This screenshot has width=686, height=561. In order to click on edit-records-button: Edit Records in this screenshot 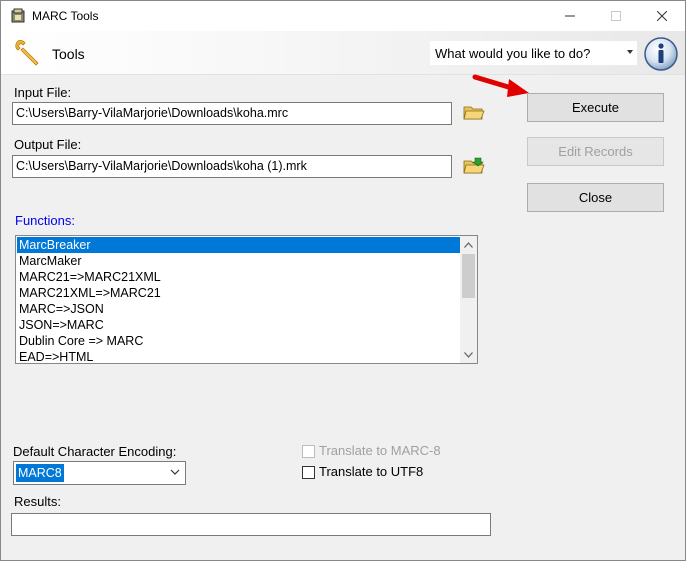, I will do `click(595, 151)`.